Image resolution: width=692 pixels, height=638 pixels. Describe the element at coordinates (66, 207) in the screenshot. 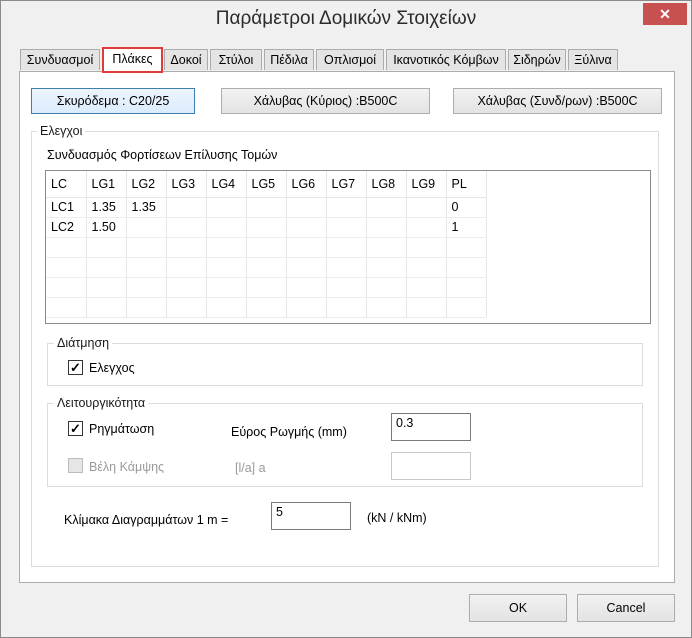

I see `cell-lc: LC1` at that location.